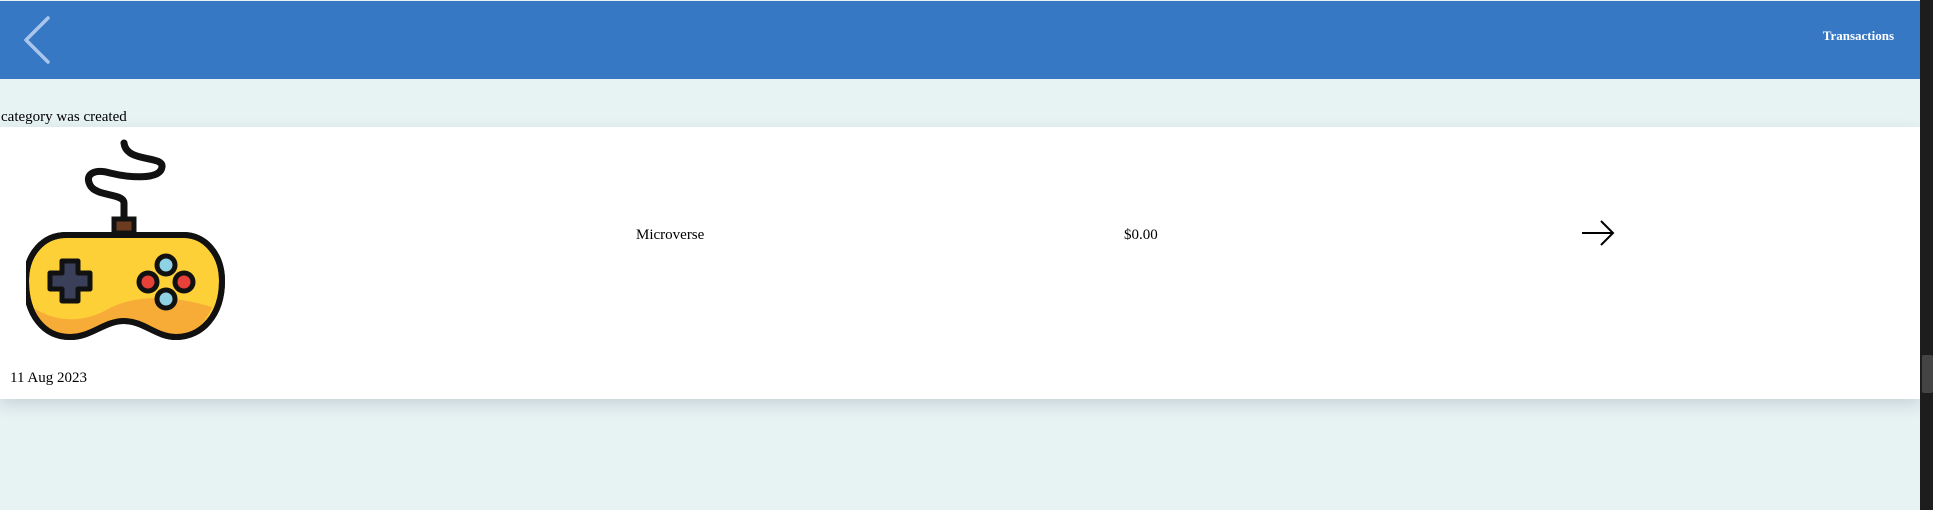  I want to click on vertical-scrollbar, so click(1926, 255).